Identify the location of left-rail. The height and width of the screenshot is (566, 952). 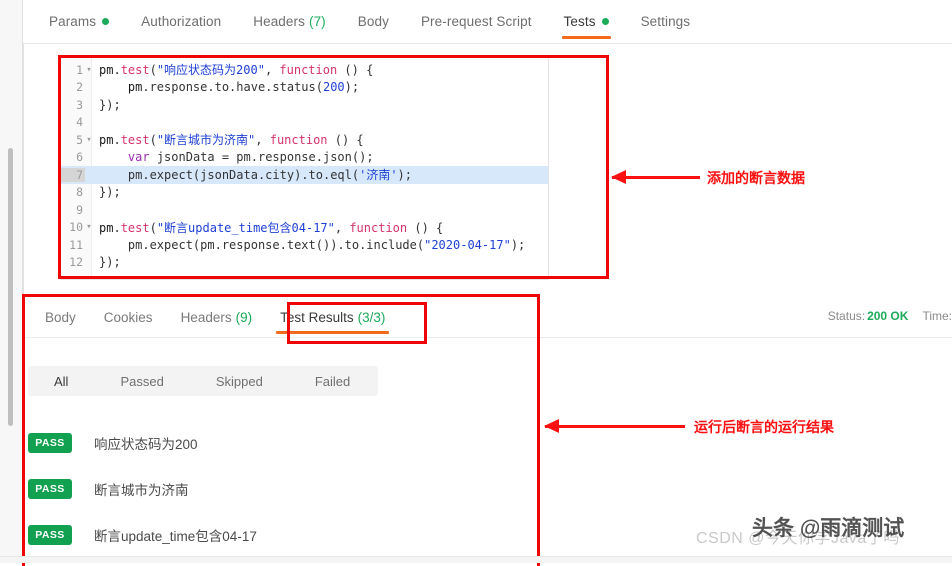
(12, 281).